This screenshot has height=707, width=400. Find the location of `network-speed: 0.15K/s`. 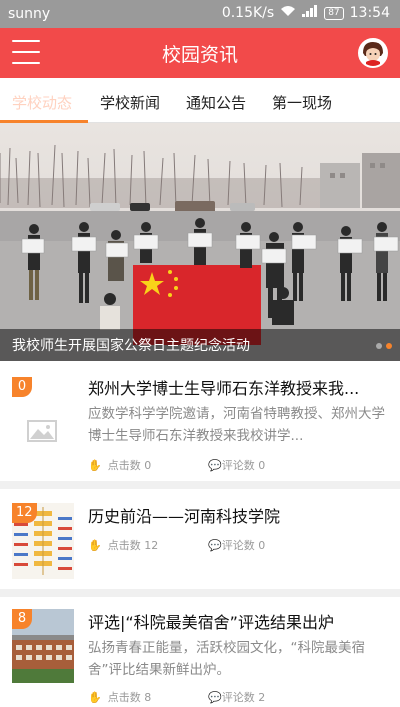

network-speed: 0.15K/s is located at coordinates (248, 13).